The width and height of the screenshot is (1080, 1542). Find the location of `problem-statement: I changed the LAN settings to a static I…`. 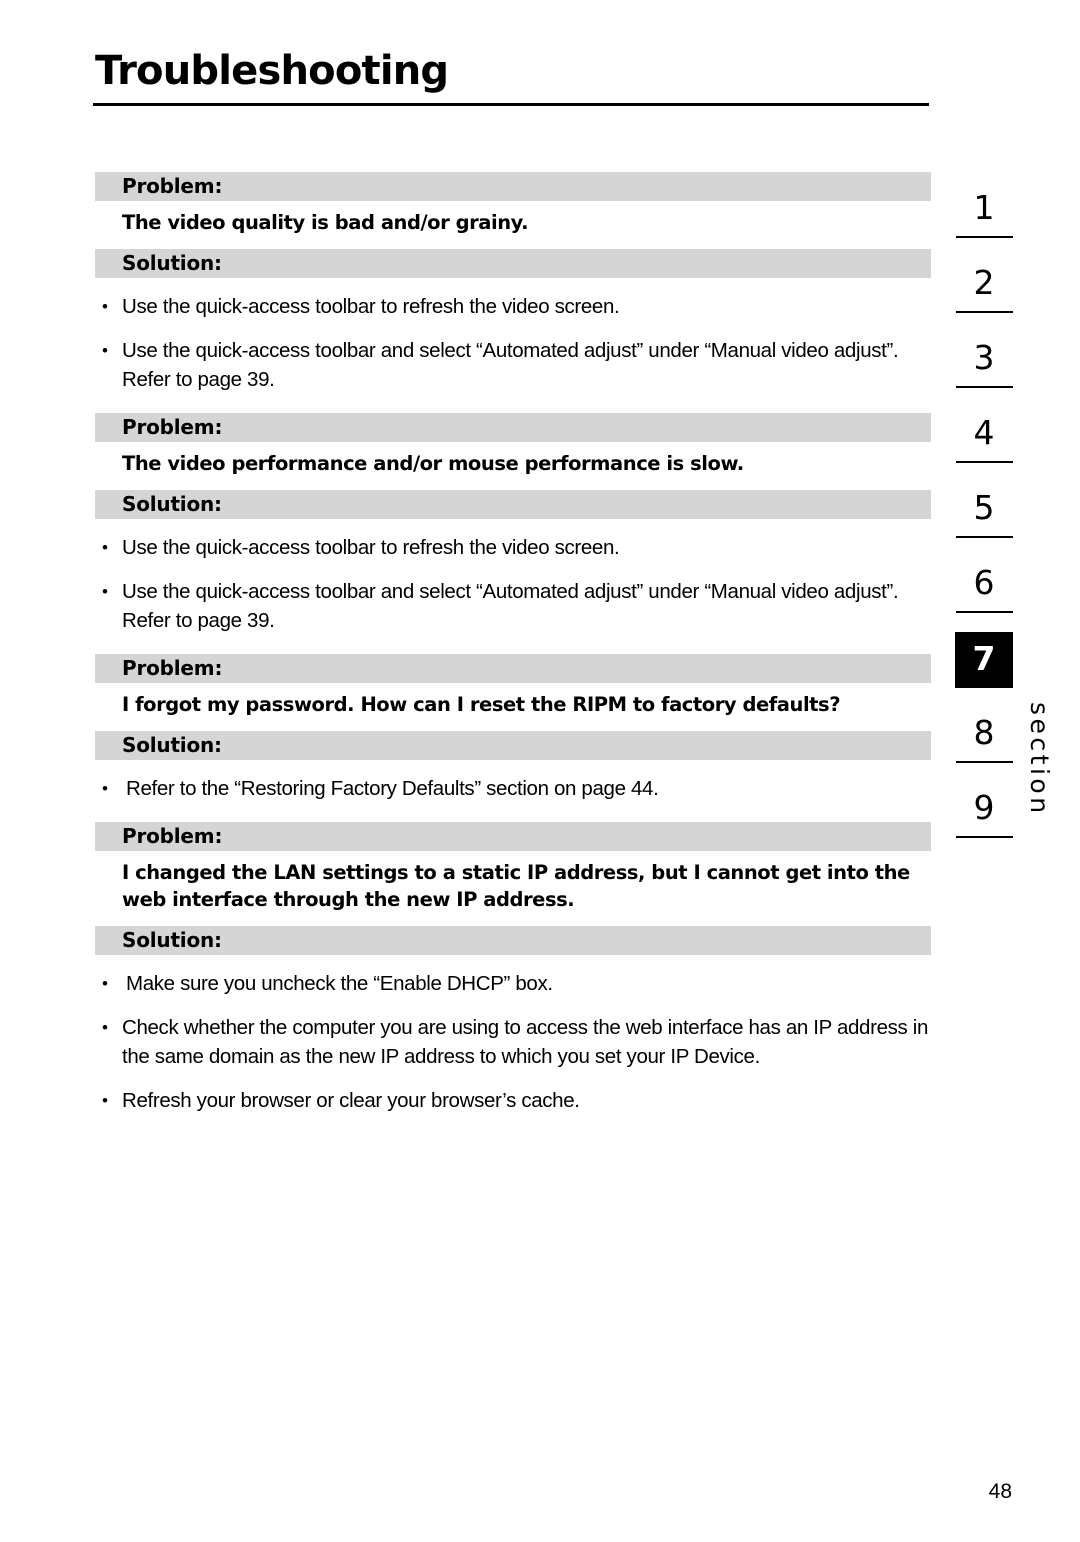

problem-statement: I changed the LAN settings to a static I… is located at coordinates (516, 886).